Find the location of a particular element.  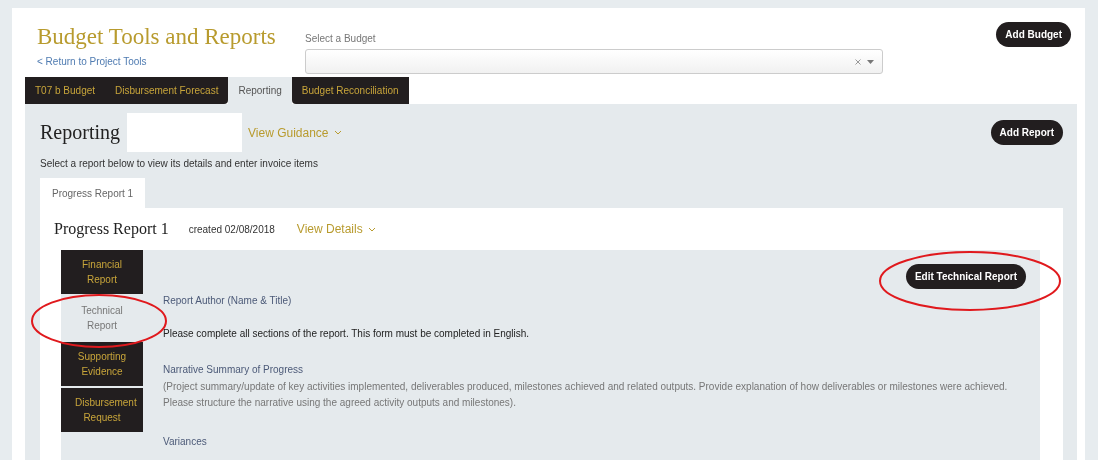

dropdown-caret-icon is located at coordinates (870, 61).